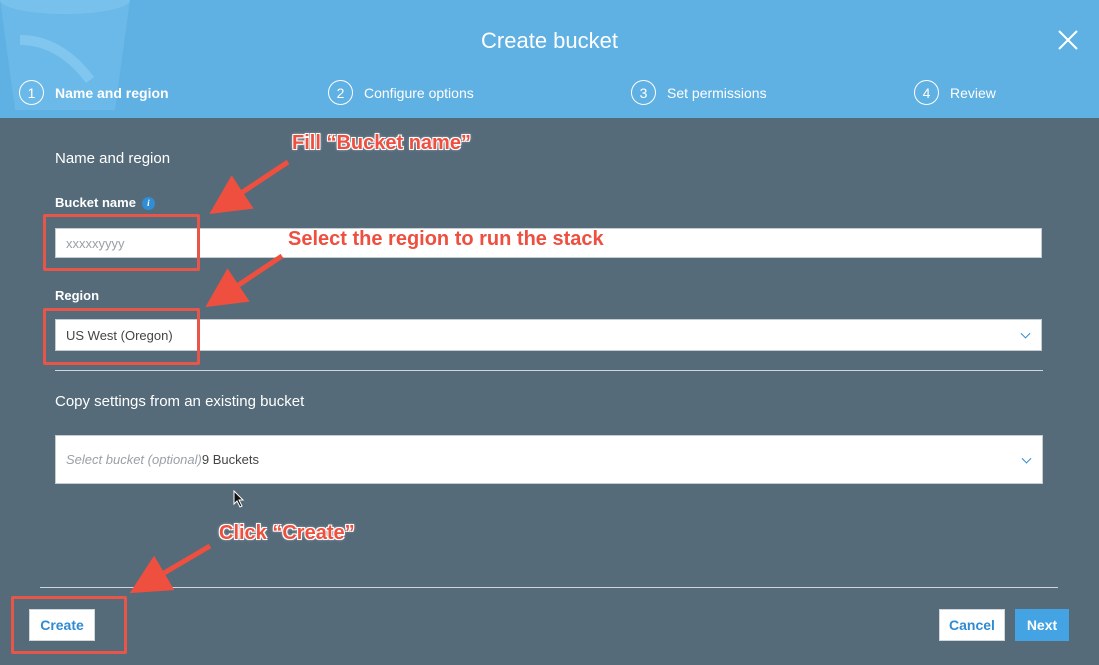  I want to click on annotation-click-create: Click “Create”, so click(287, 533).